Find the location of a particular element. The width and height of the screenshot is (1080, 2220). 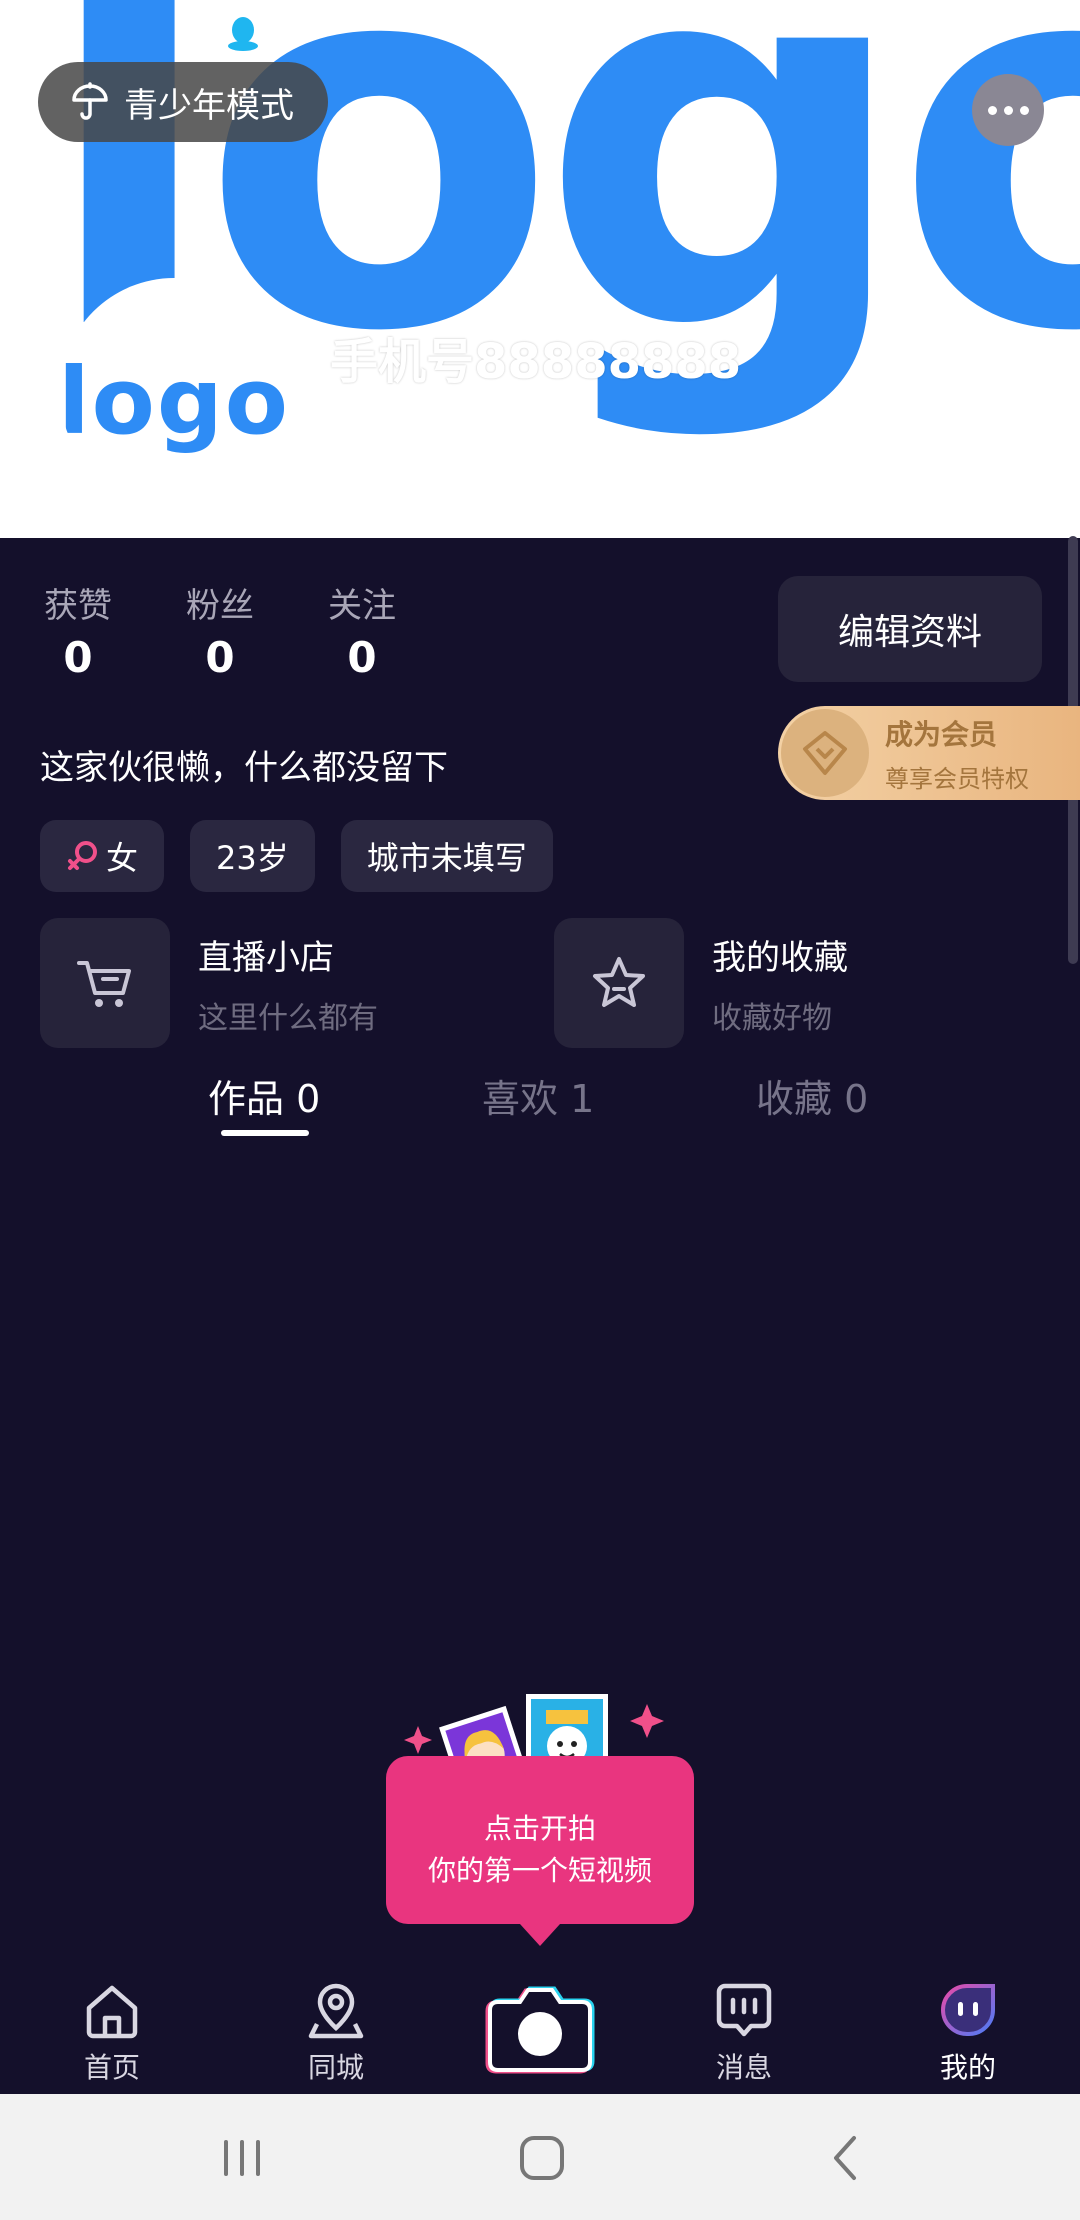

tab-works: 作品 0 is located at coordinates (264, 1095).